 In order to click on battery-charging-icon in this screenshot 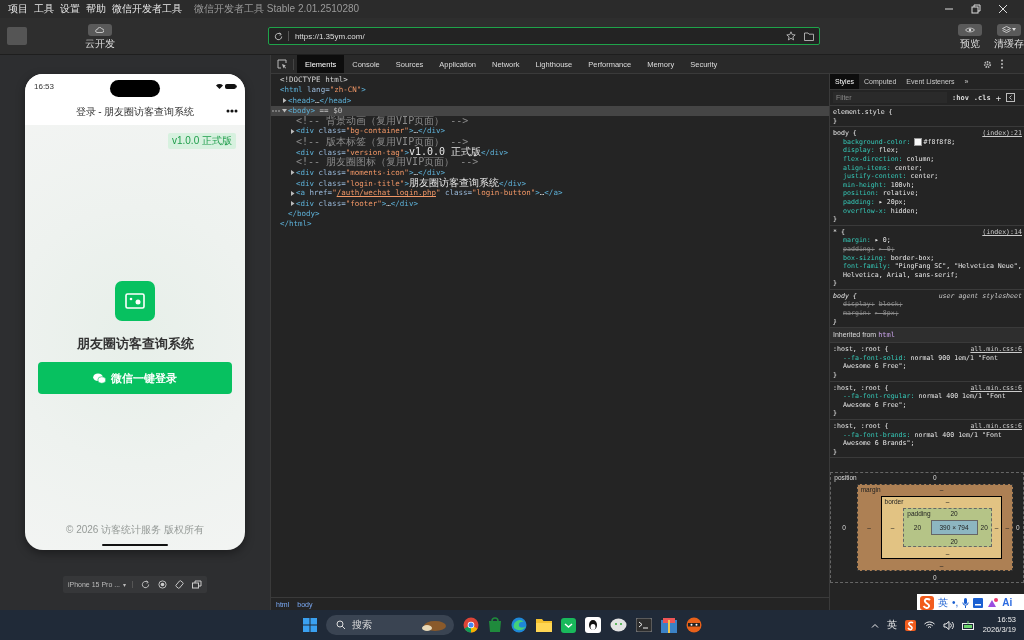, I will do `click(968, 625)`.